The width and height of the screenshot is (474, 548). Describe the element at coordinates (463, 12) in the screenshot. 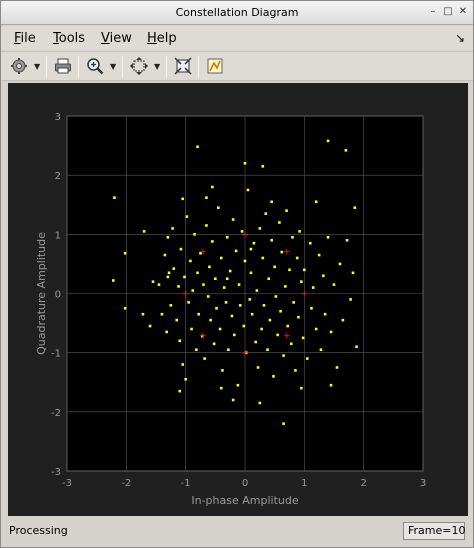

I see `close-icon: ✕` at that location.